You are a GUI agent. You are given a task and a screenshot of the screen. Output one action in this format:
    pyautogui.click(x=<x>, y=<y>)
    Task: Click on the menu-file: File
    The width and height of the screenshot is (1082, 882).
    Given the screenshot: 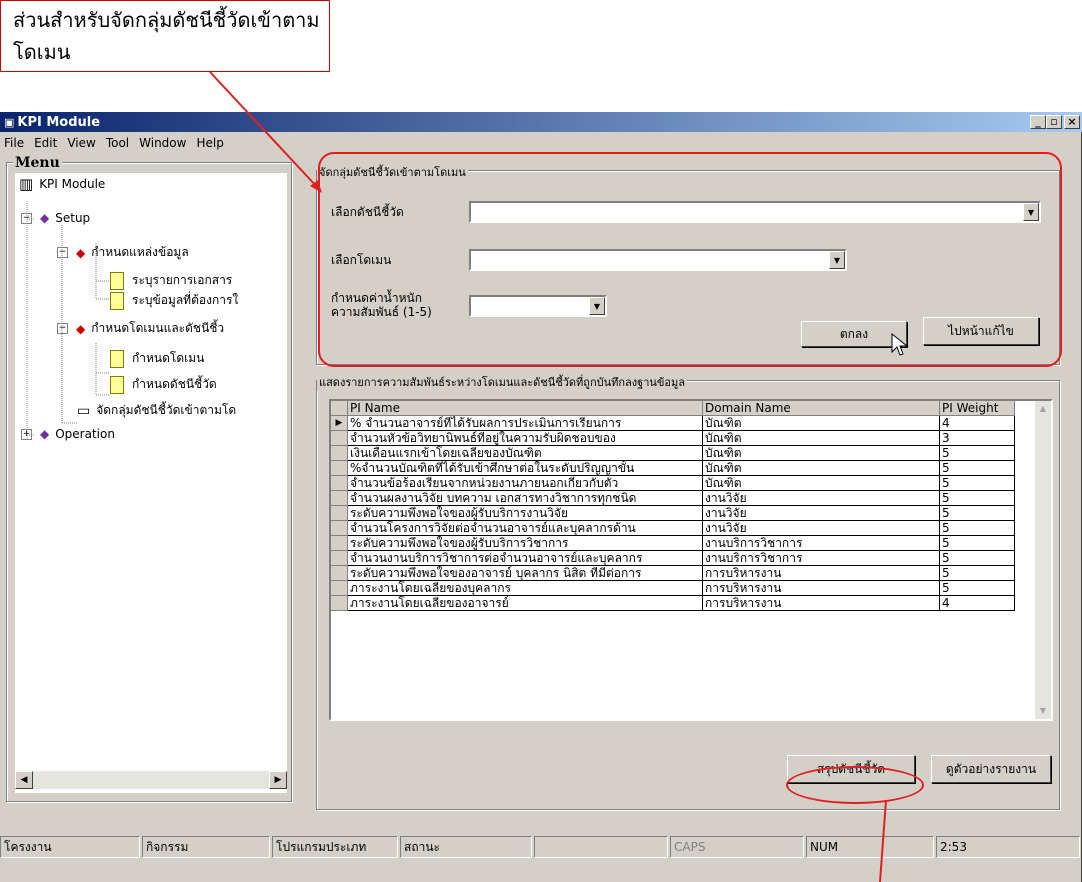 What is the action you would take?
    pyautogui.click(x=14, y=145)
    